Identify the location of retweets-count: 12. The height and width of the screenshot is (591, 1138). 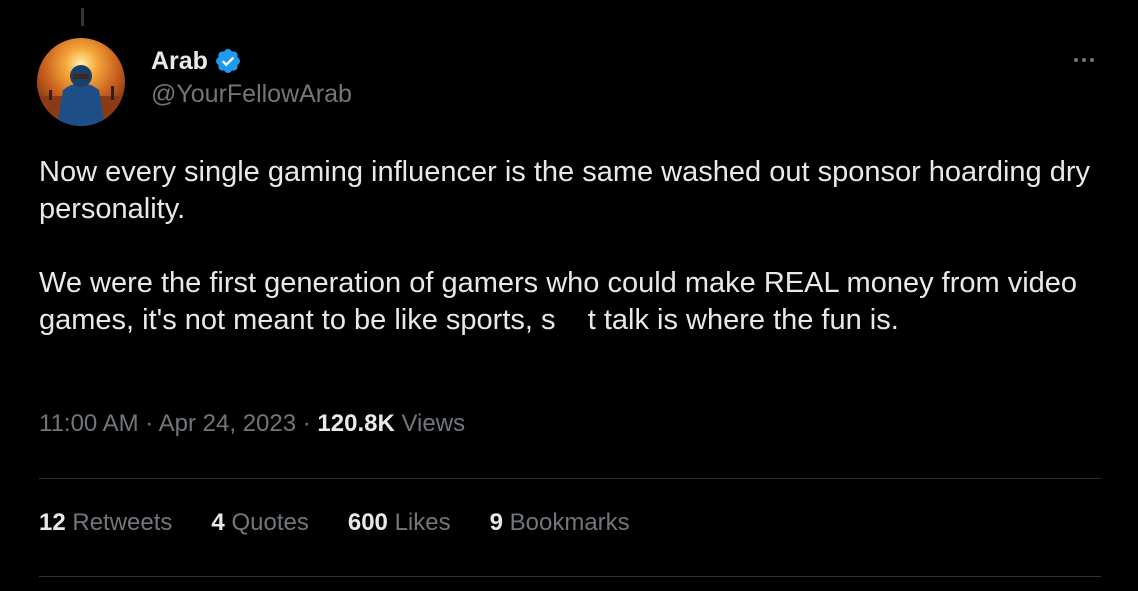
(52, 522).